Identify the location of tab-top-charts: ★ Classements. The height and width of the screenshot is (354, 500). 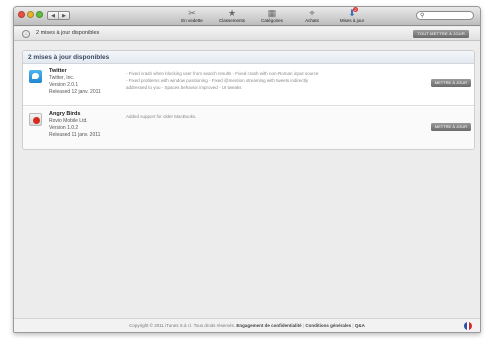
(232, 16).